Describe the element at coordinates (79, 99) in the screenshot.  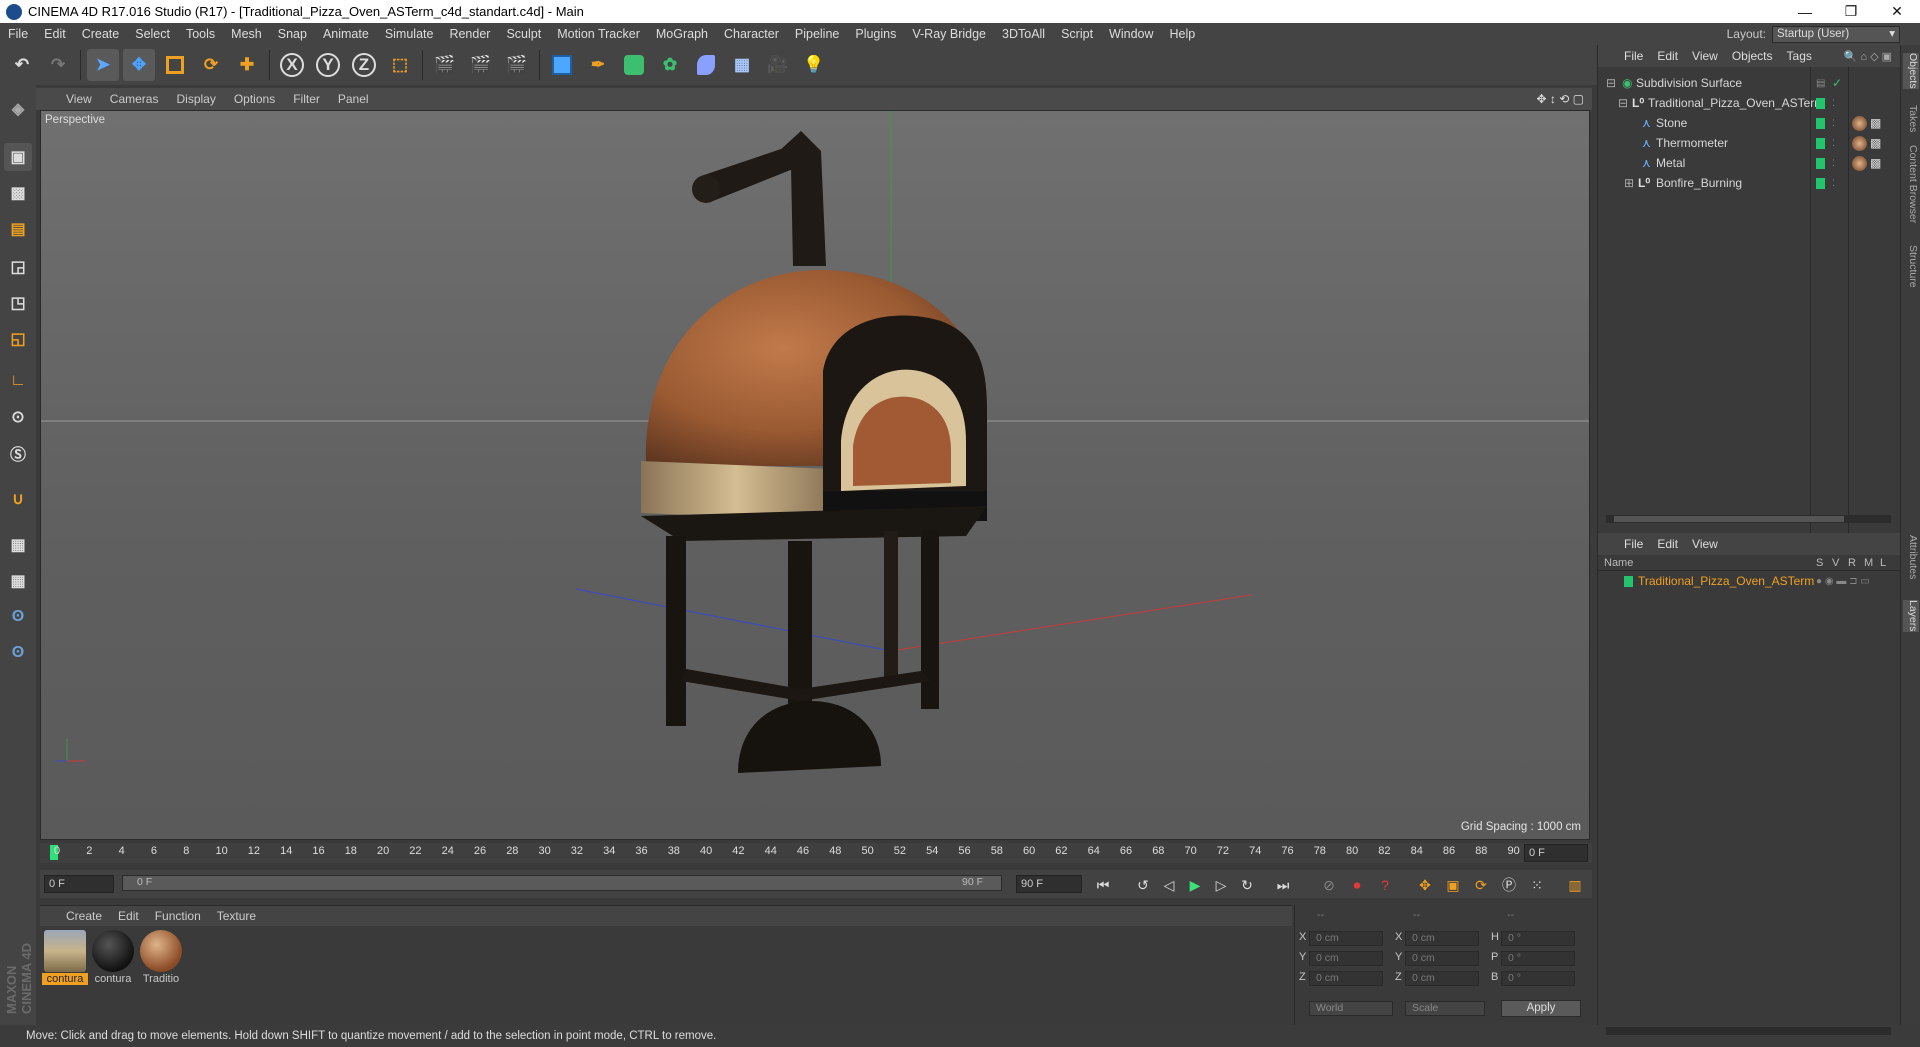
I see `viewport-menu-view: View` at that location.